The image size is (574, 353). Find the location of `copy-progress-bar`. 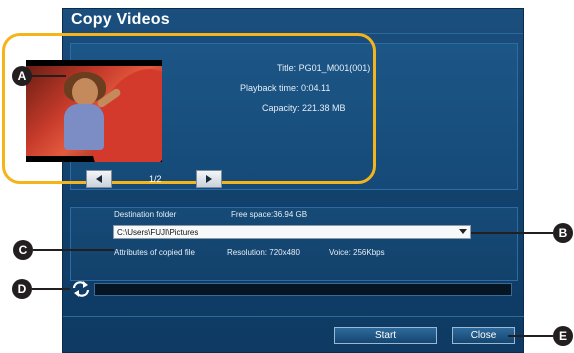

copy-progress-bar is located at coordinates (303, 289).